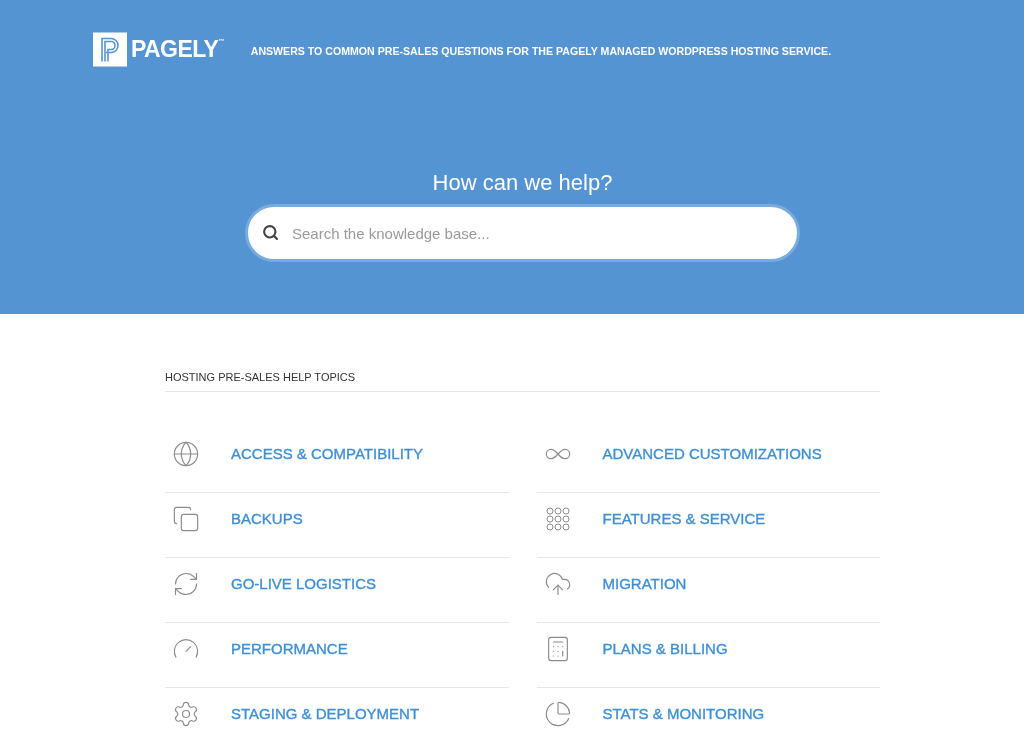  What do you see at coordinates (557, 714) in the screenshot?
I see `pie-chart-icon` at bounding box center [557, 714].